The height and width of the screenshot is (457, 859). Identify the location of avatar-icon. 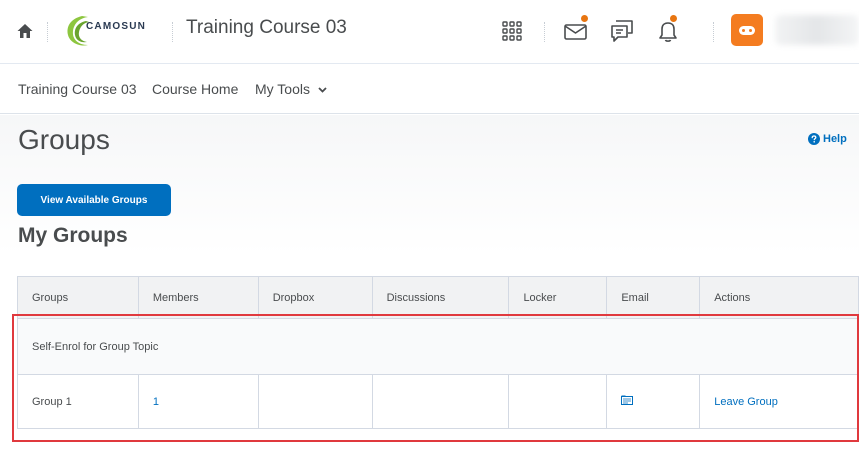
(747, 30).